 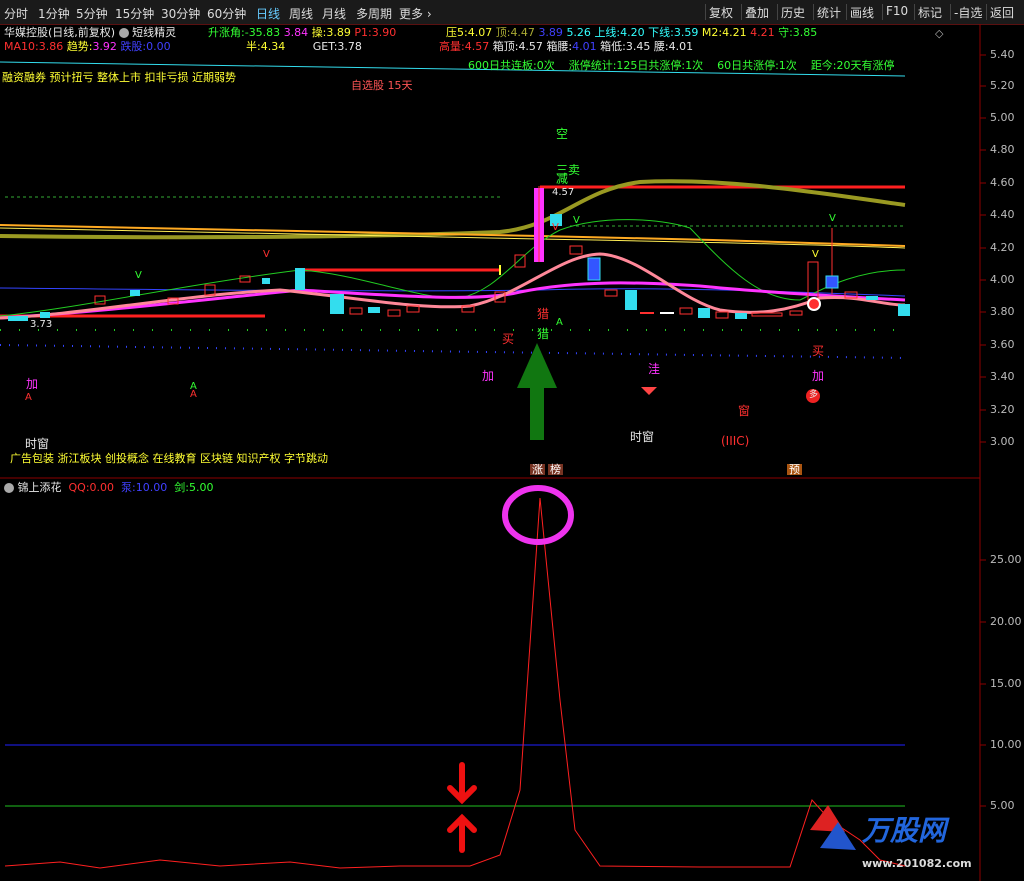 I want to click on signal-buy-2: 买, so click(x=818, y=351).